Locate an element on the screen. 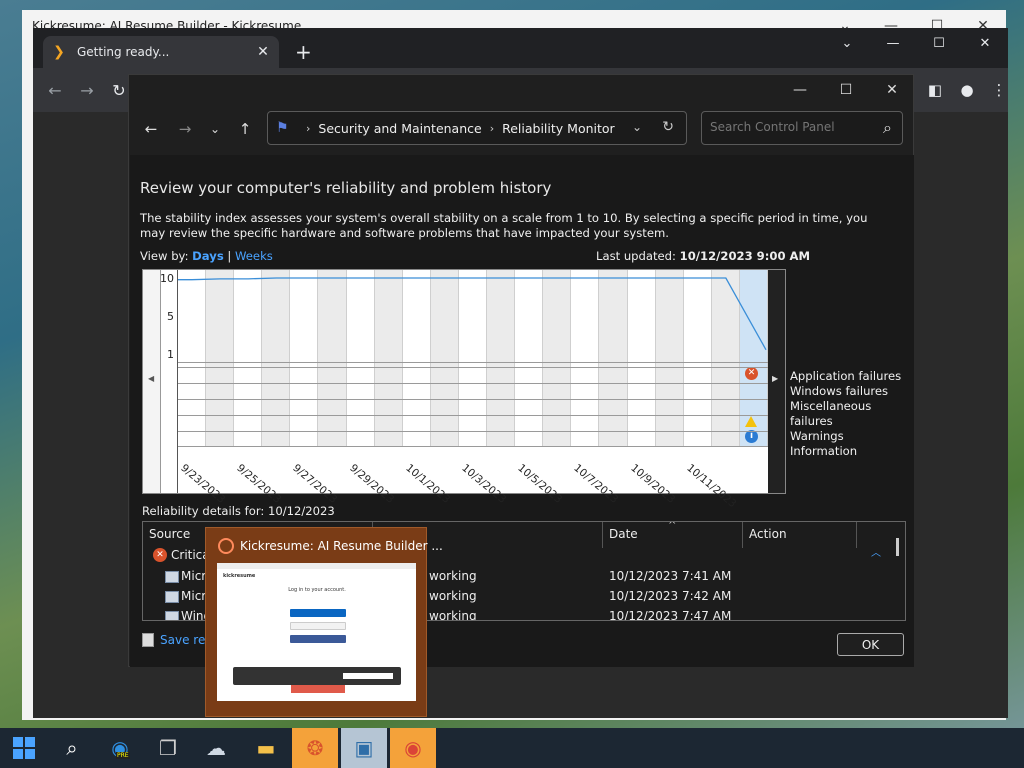  chart-scroll-right: ▶ is located at coordinates (776, 381).